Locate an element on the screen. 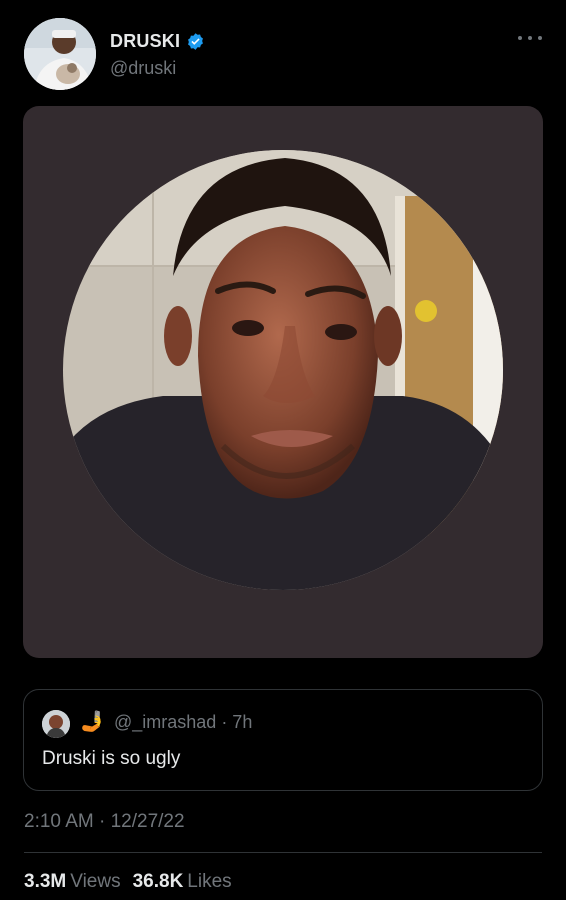 Image resolution: width=566 pixels, height=900 pixels. likes-label: Likes is located at coordinates (209, 881).